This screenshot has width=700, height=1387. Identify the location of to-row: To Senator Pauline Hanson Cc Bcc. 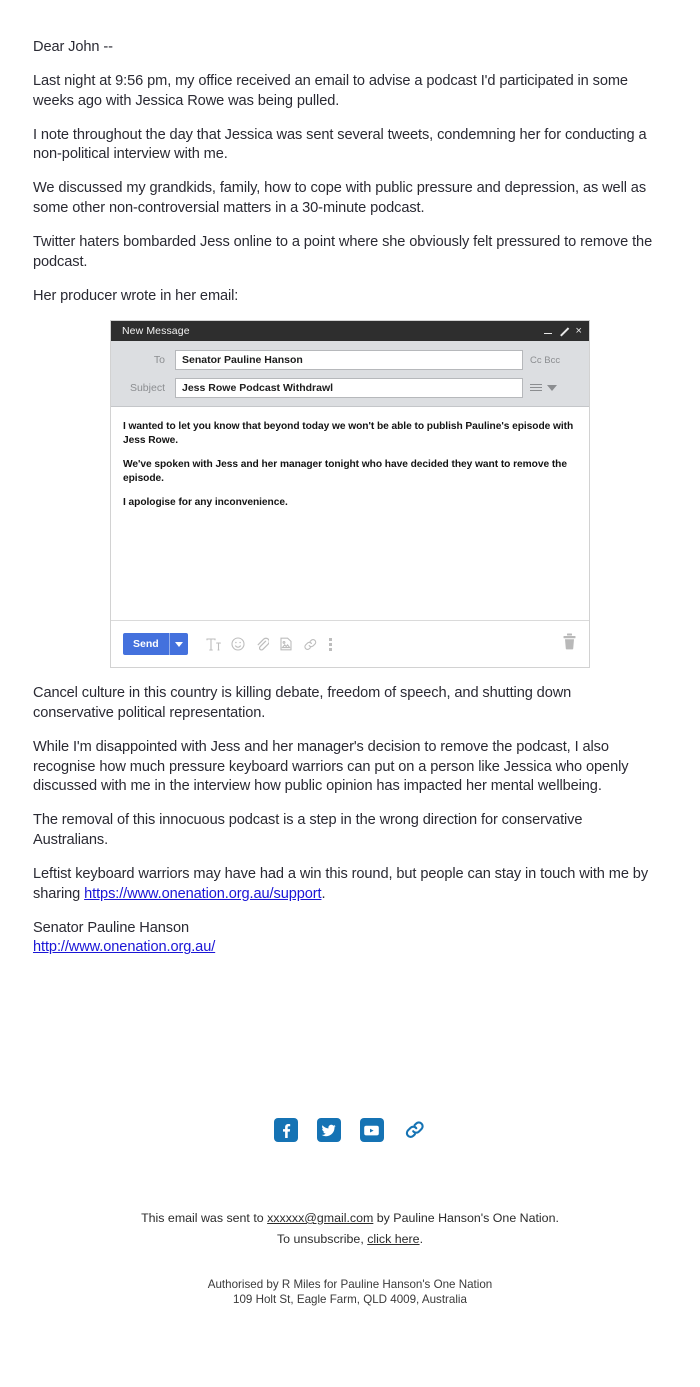
(350, 360).